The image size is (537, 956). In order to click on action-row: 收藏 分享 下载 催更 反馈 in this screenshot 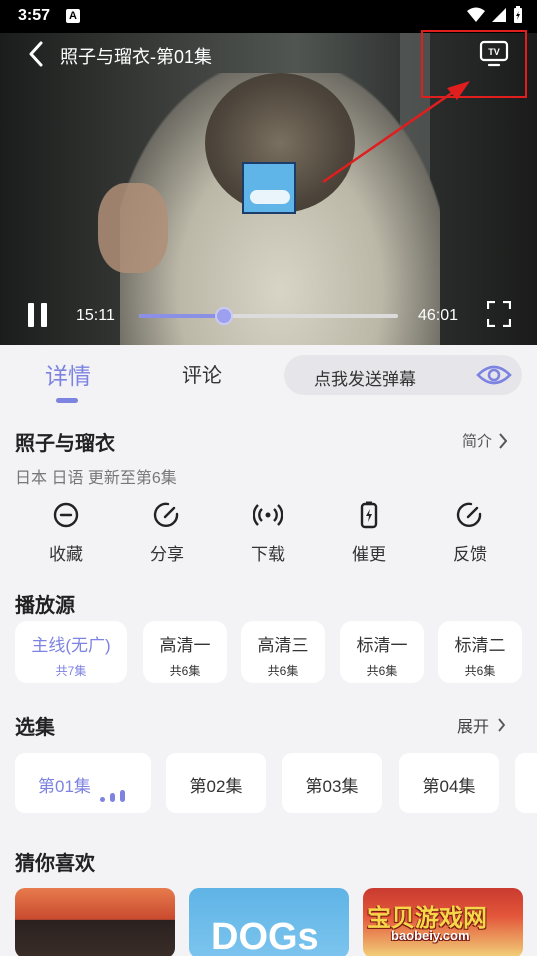, I will do `click(268, 535)`.